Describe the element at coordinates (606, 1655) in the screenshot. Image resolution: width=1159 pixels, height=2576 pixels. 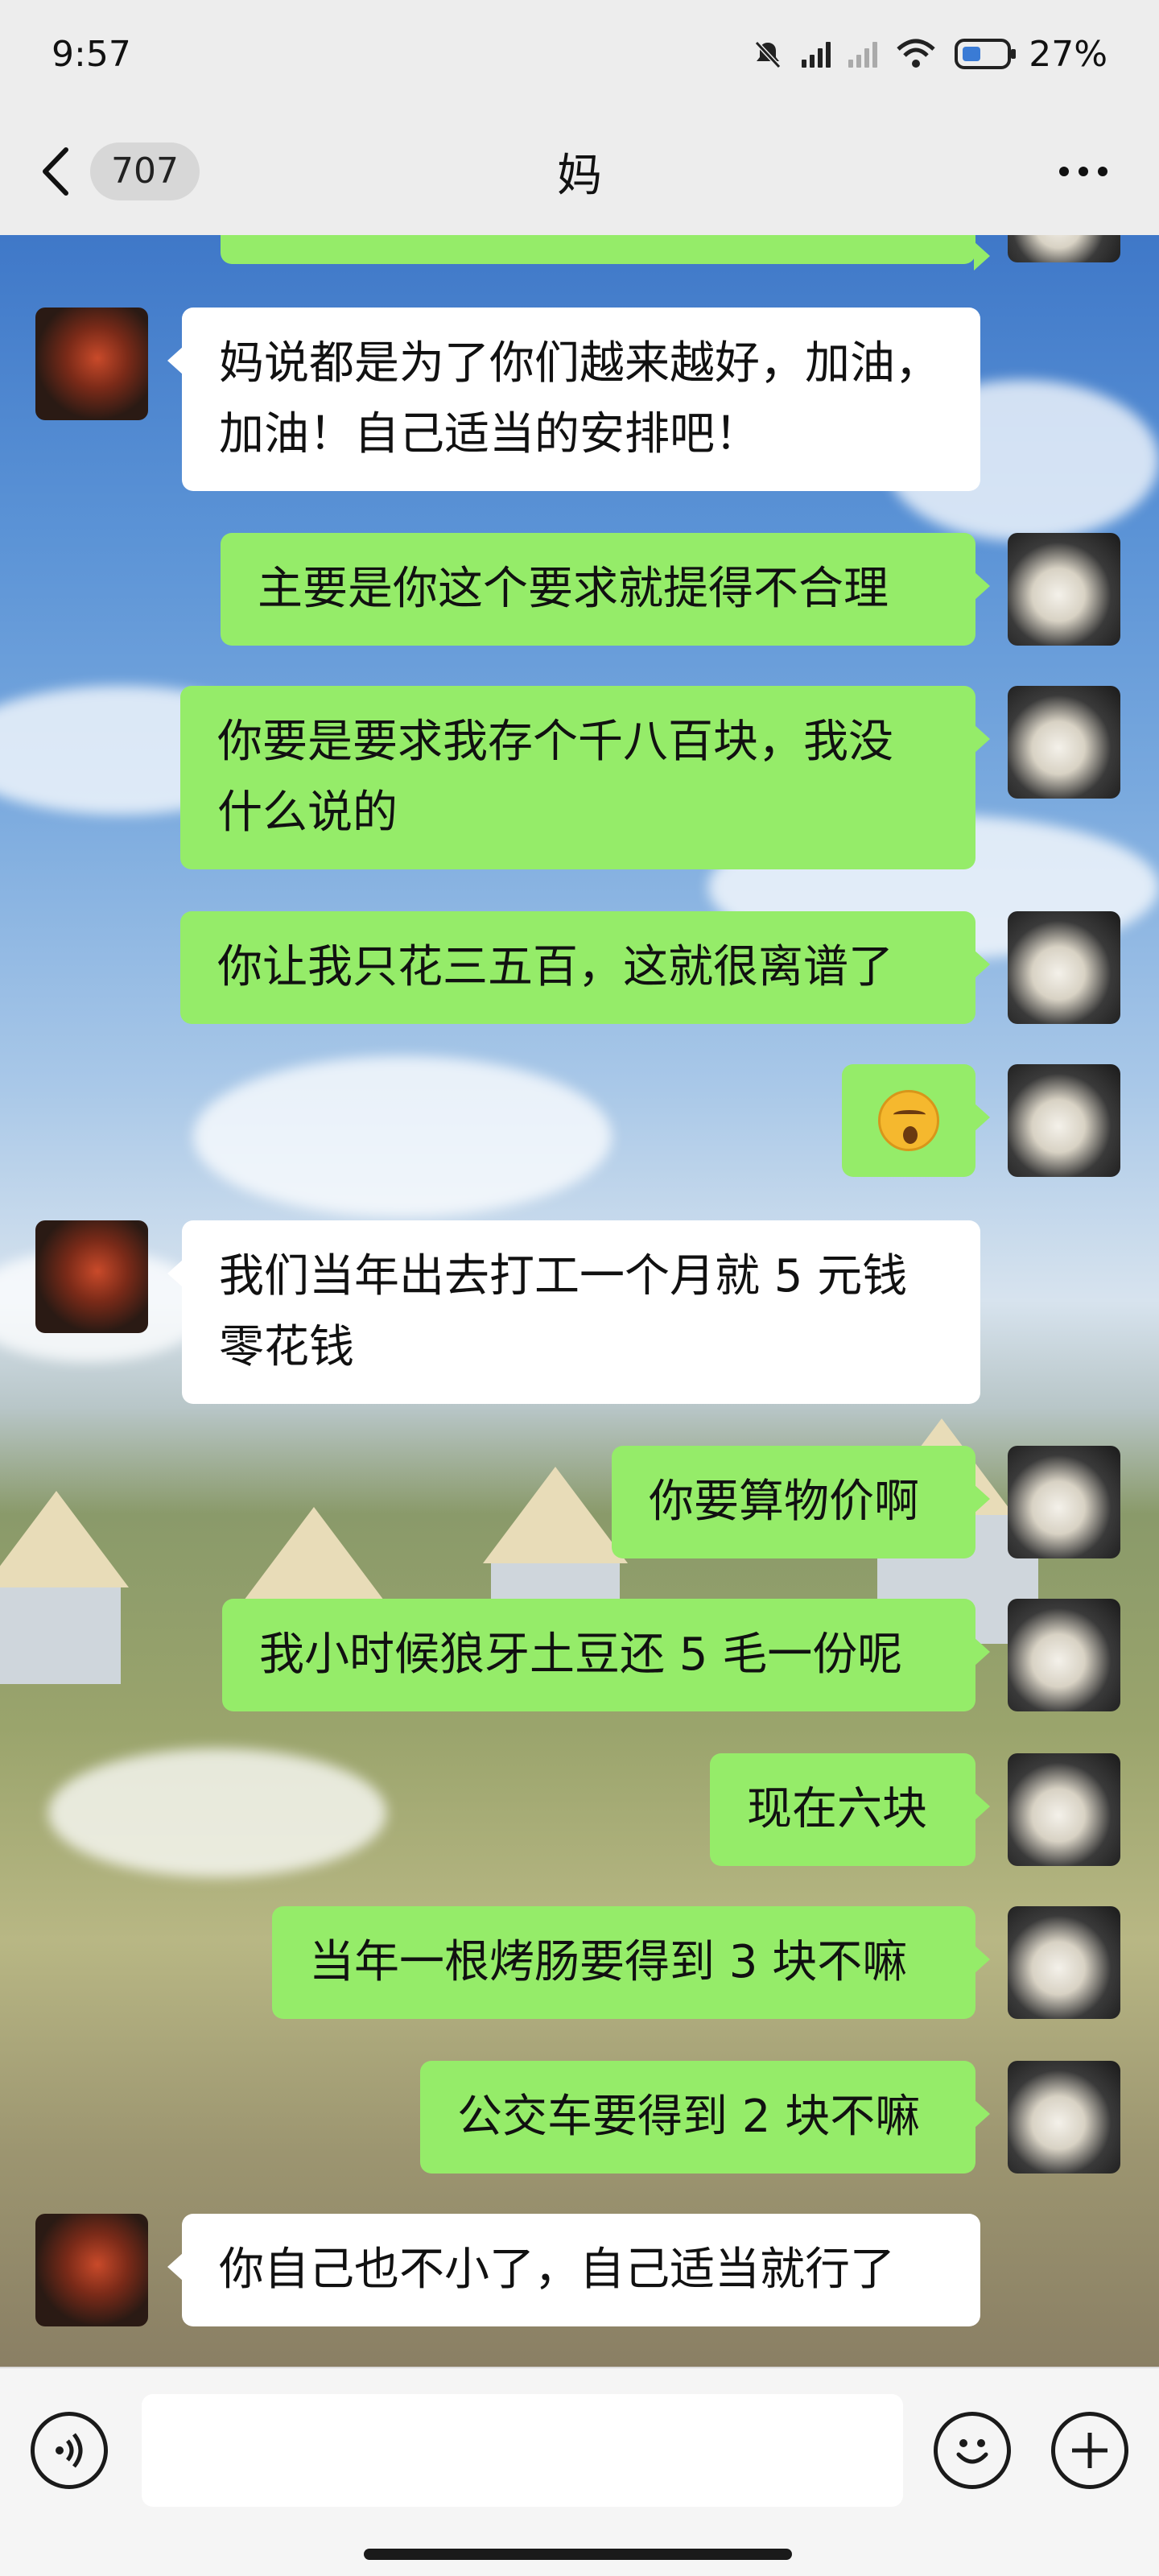
I see `message-bubble: 我小时候狼牙土豆还 5 毛一份呢` at that location.